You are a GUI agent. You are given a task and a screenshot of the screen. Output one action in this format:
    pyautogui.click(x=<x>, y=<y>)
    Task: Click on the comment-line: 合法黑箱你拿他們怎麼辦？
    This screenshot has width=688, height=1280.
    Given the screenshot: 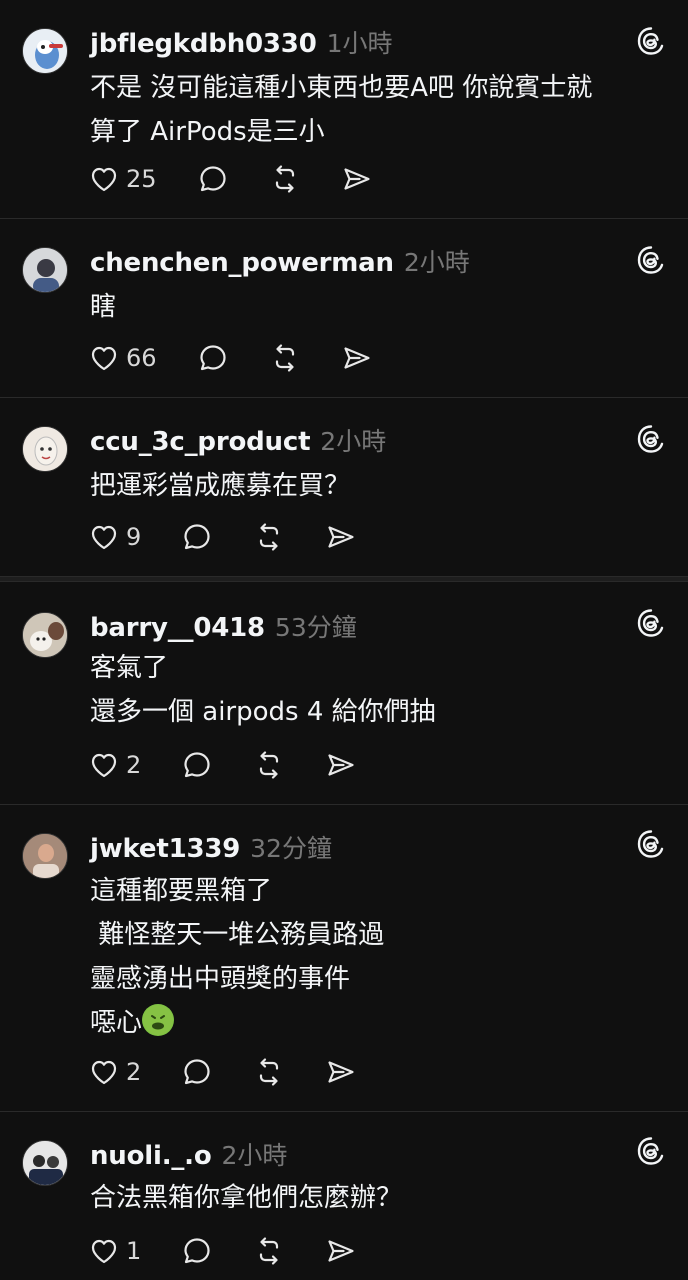 What is the action you would take?
    pyautogui.click(x=246, y=1198)
    